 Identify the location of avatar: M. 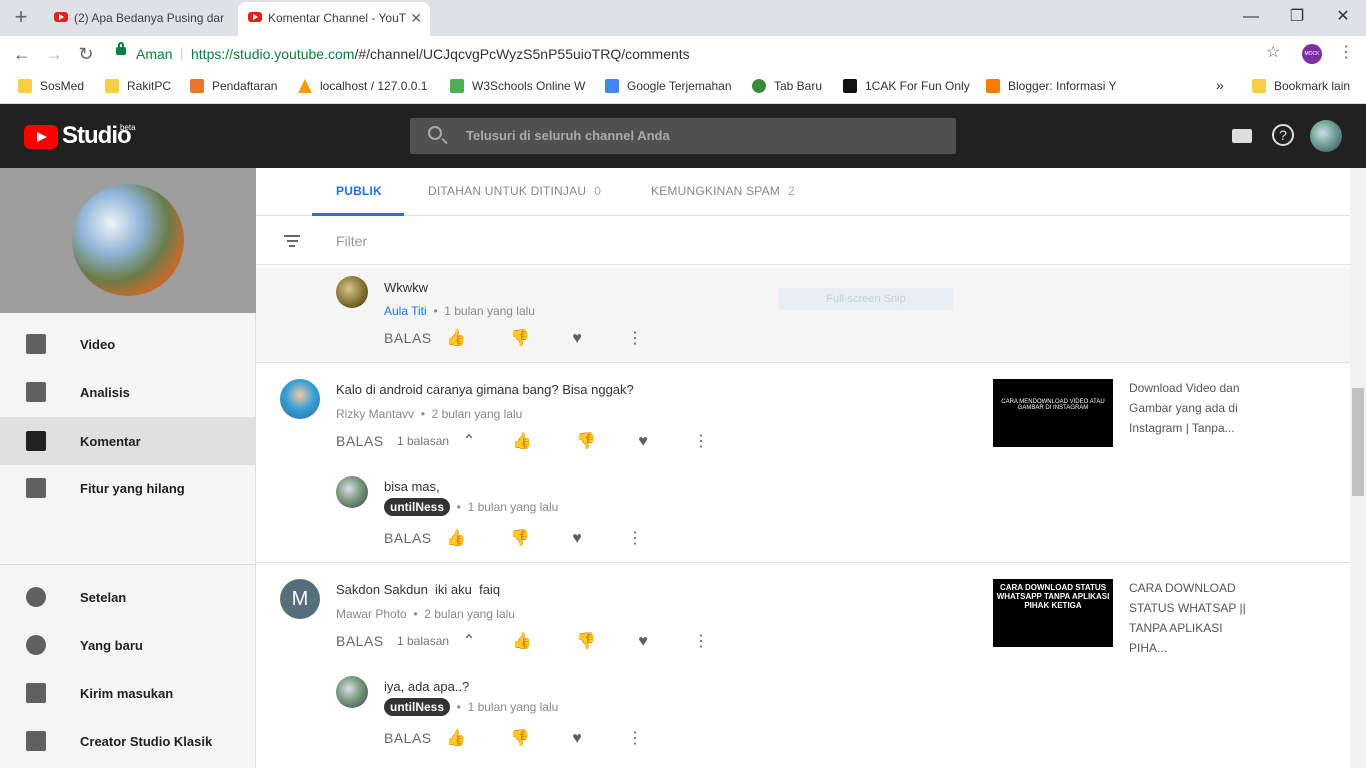
(300, 599).